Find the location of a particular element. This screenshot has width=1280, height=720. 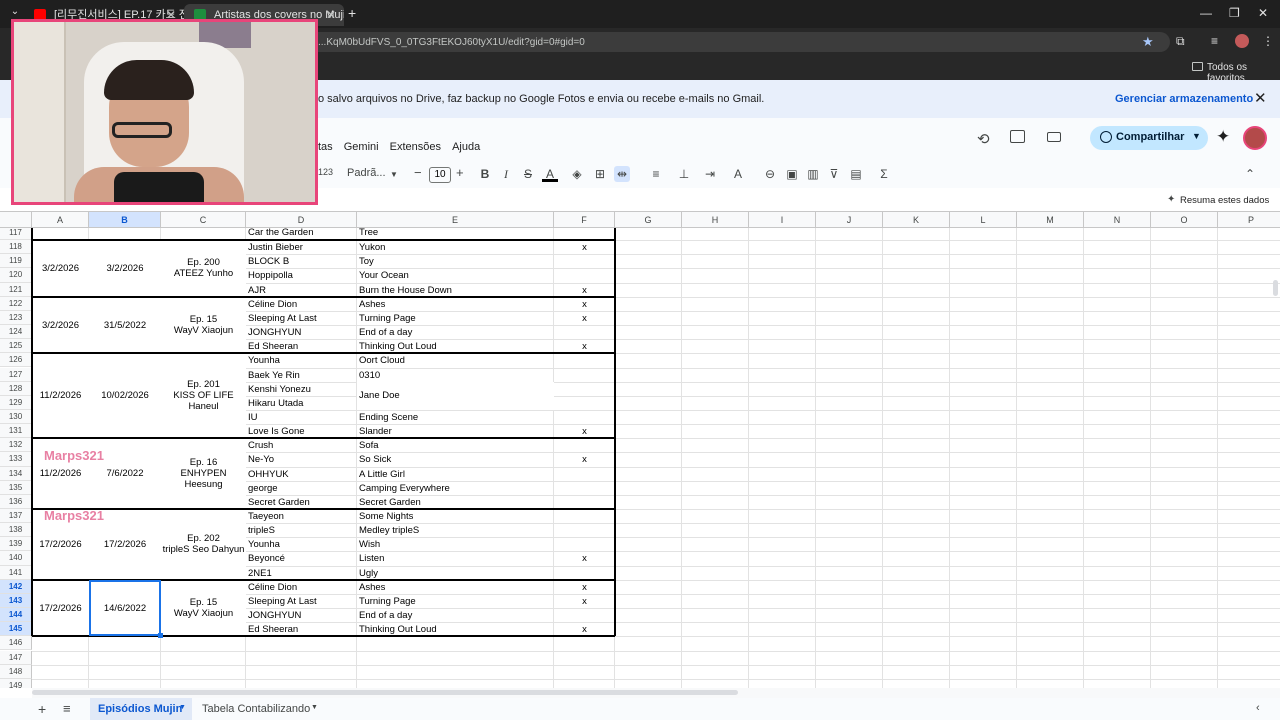

collapse-toolbar-icon: ⌃ is located at coordinates (1250, 174).